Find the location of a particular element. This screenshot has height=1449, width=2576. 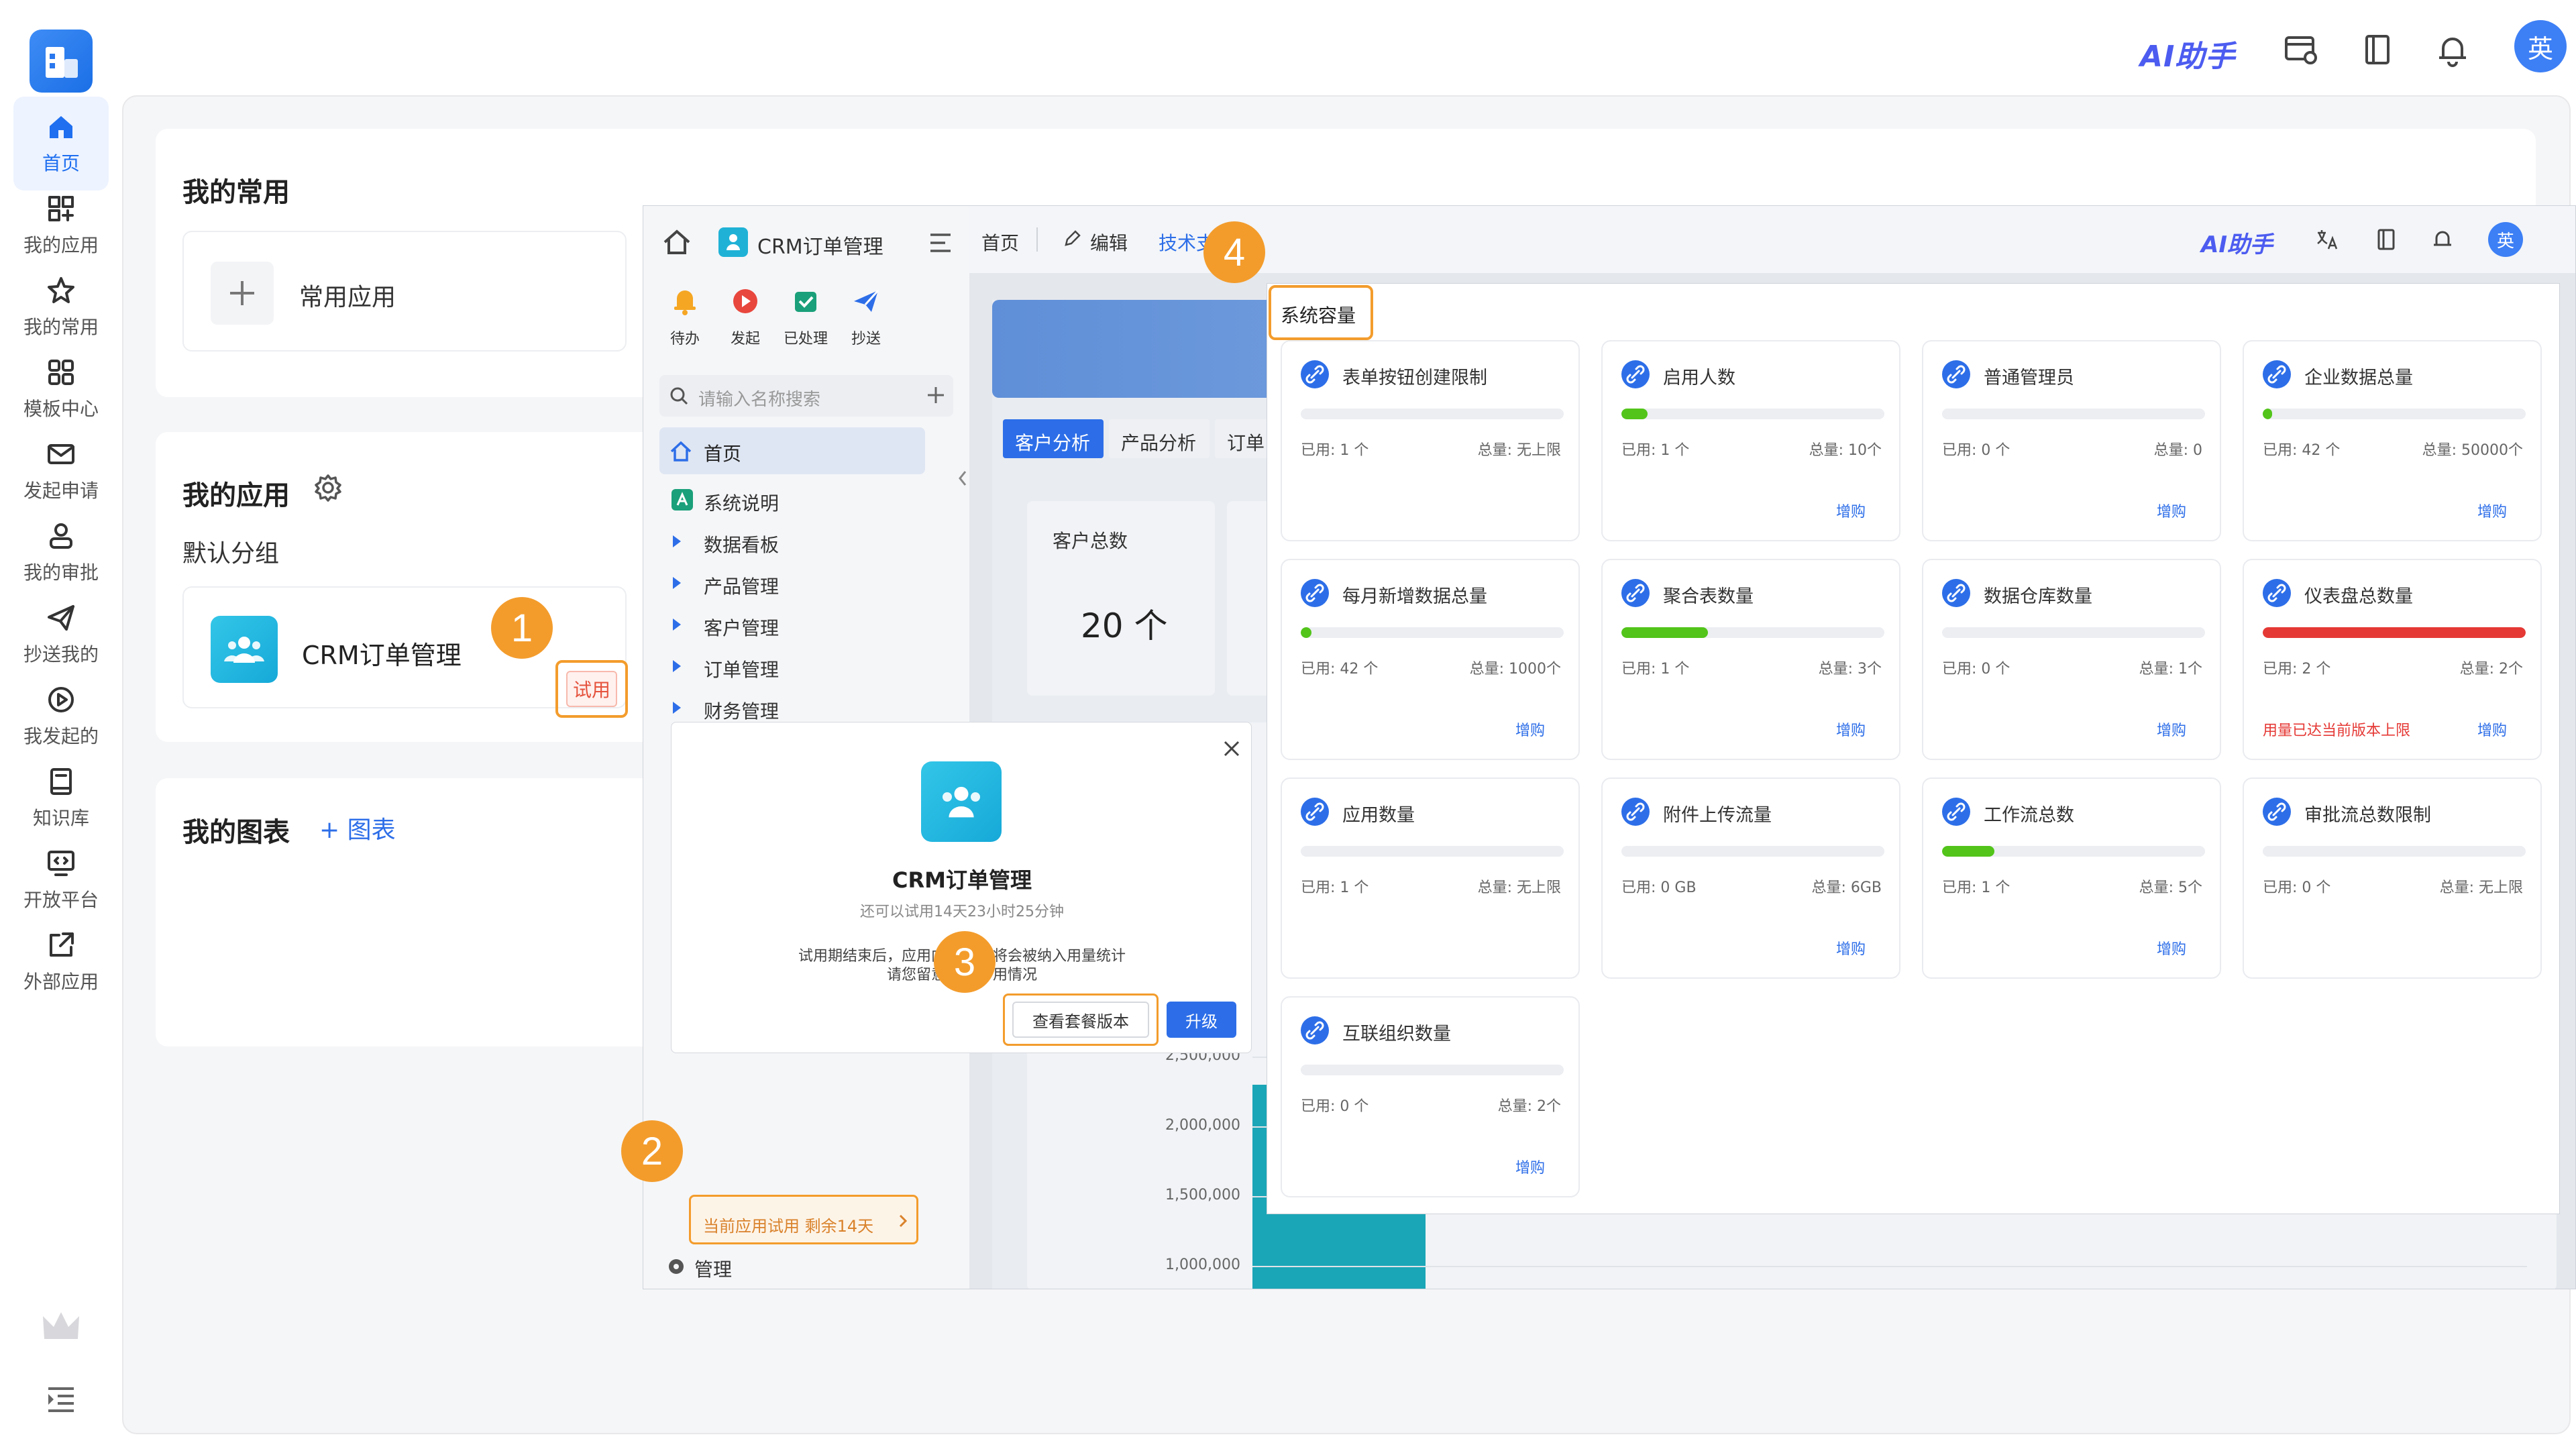

plus-icon is located at coordinates (936, 395).